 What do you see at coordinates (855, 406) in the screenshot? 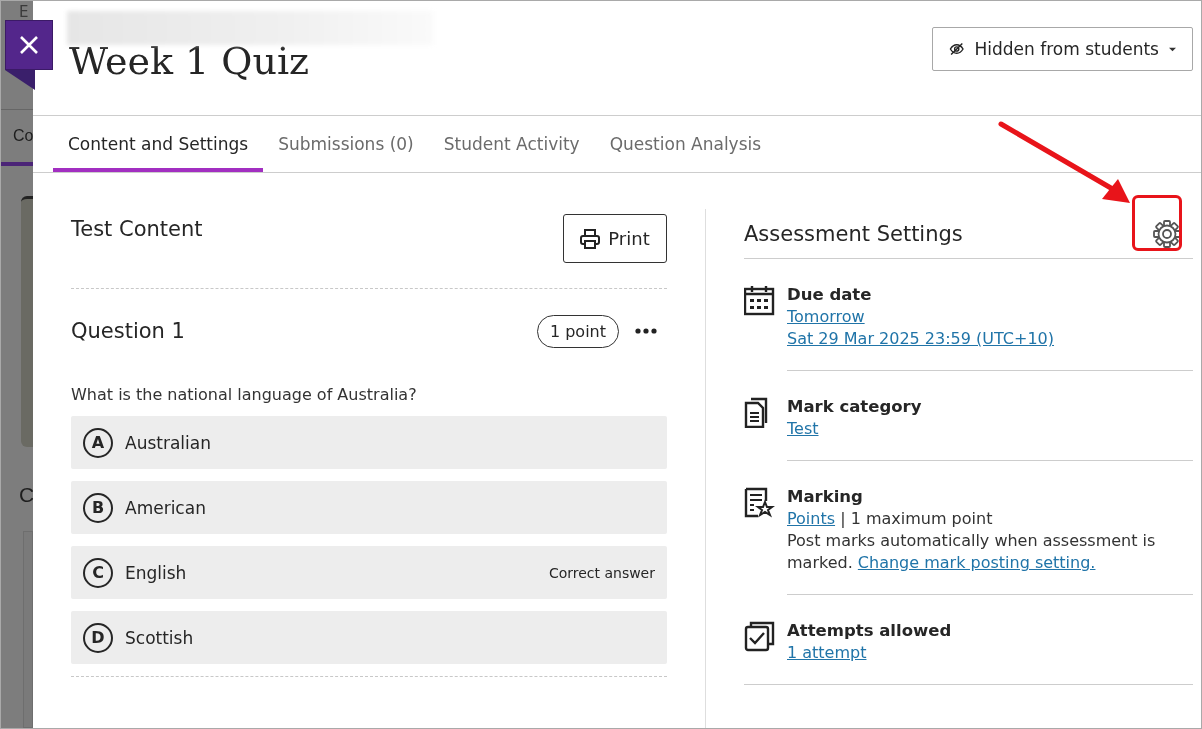
I see `setting-label: Mark category` at bounding box center [855, 406].